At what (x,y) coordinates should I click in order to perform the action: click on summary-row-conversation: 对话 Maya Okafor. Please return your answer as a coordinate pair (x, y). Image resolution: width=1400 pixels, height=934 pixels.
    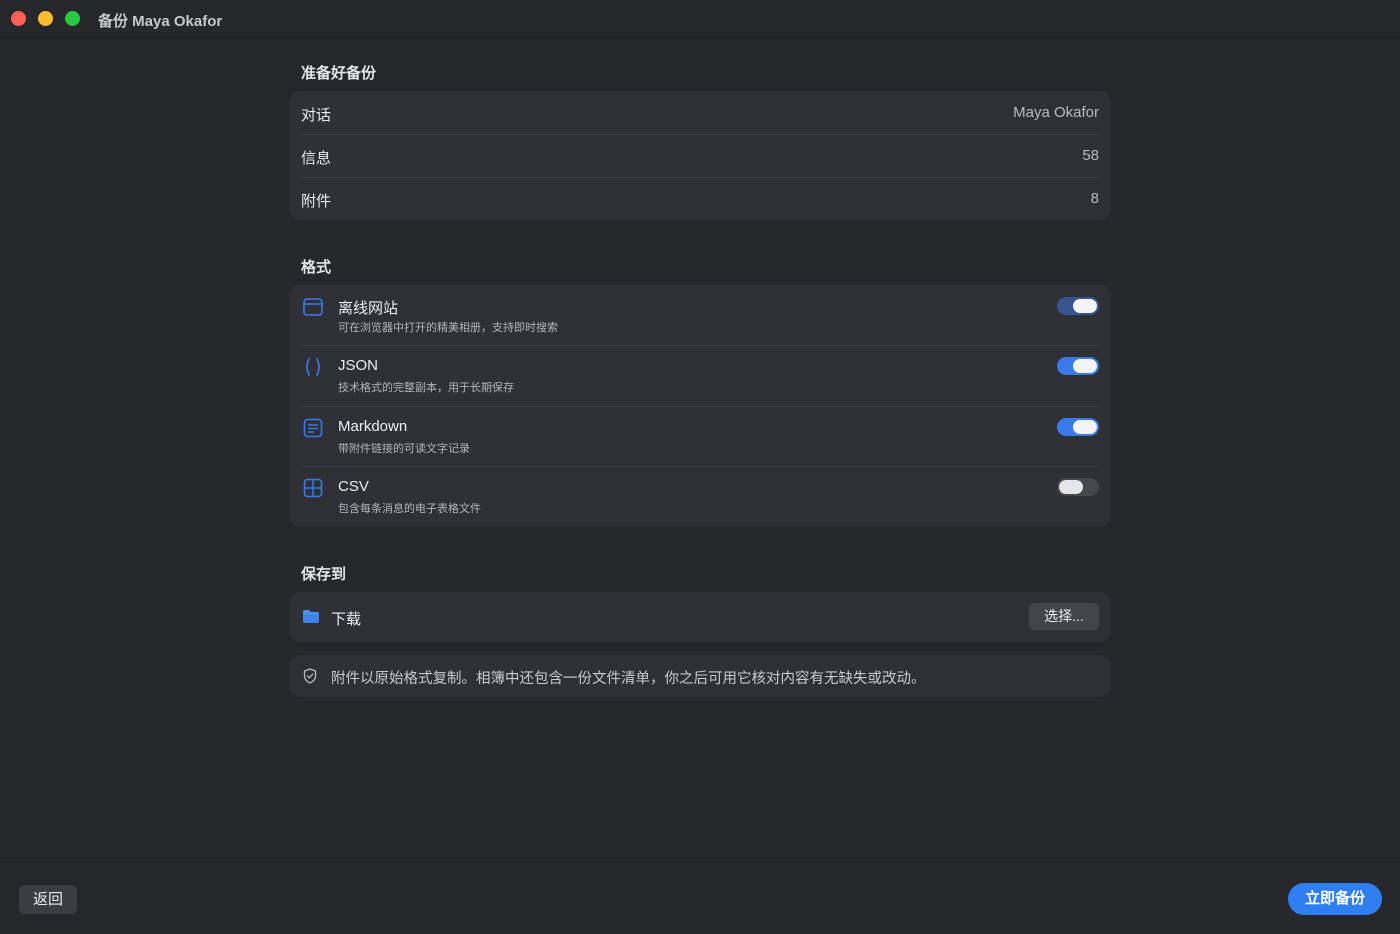
    Looking at the image, I should click on (700, 112).